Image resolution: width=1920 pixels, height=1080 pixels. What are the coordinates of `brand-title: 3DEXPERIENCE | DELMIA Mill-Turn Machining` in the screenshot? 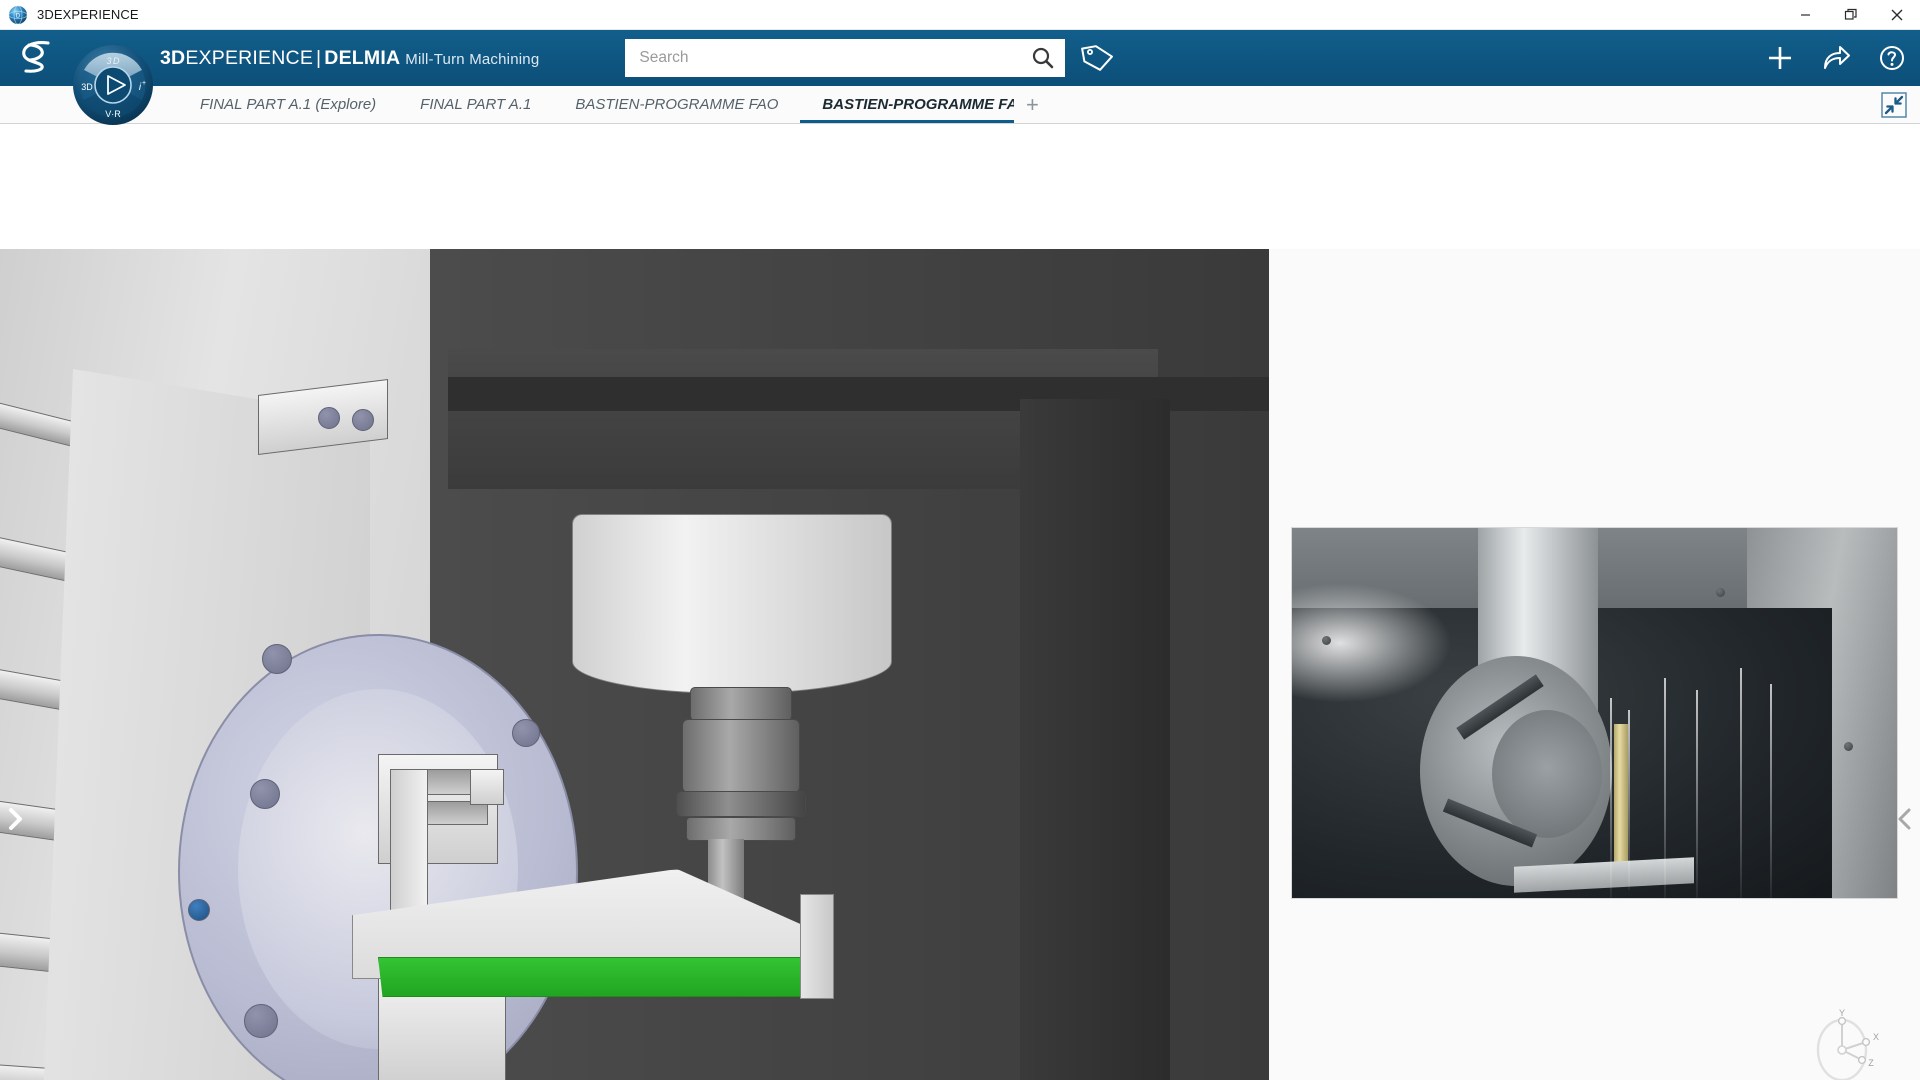 It's located at (349, 58).